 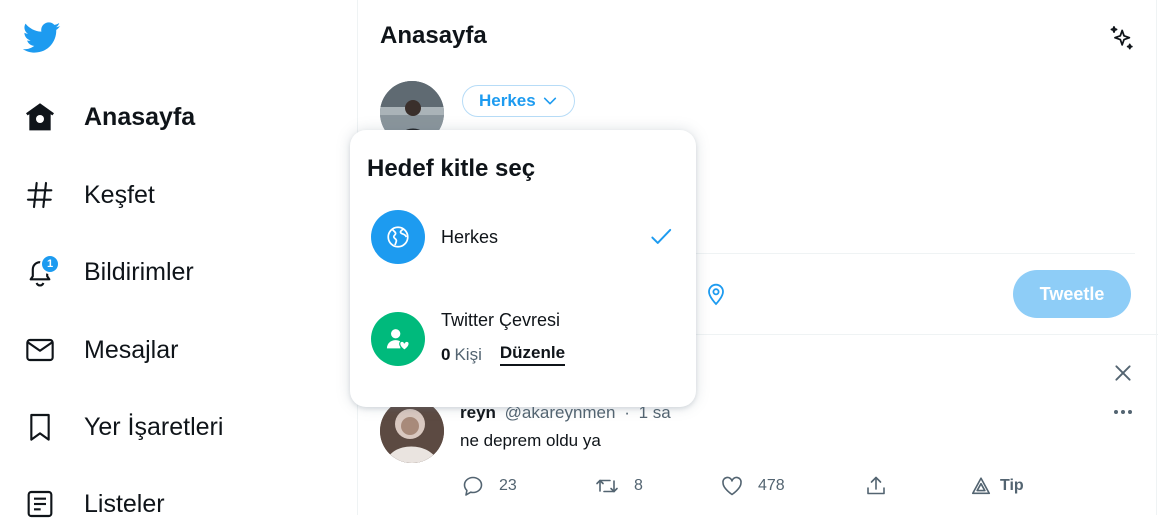 I want to click on more-icon, so click(x=1123, y=412).